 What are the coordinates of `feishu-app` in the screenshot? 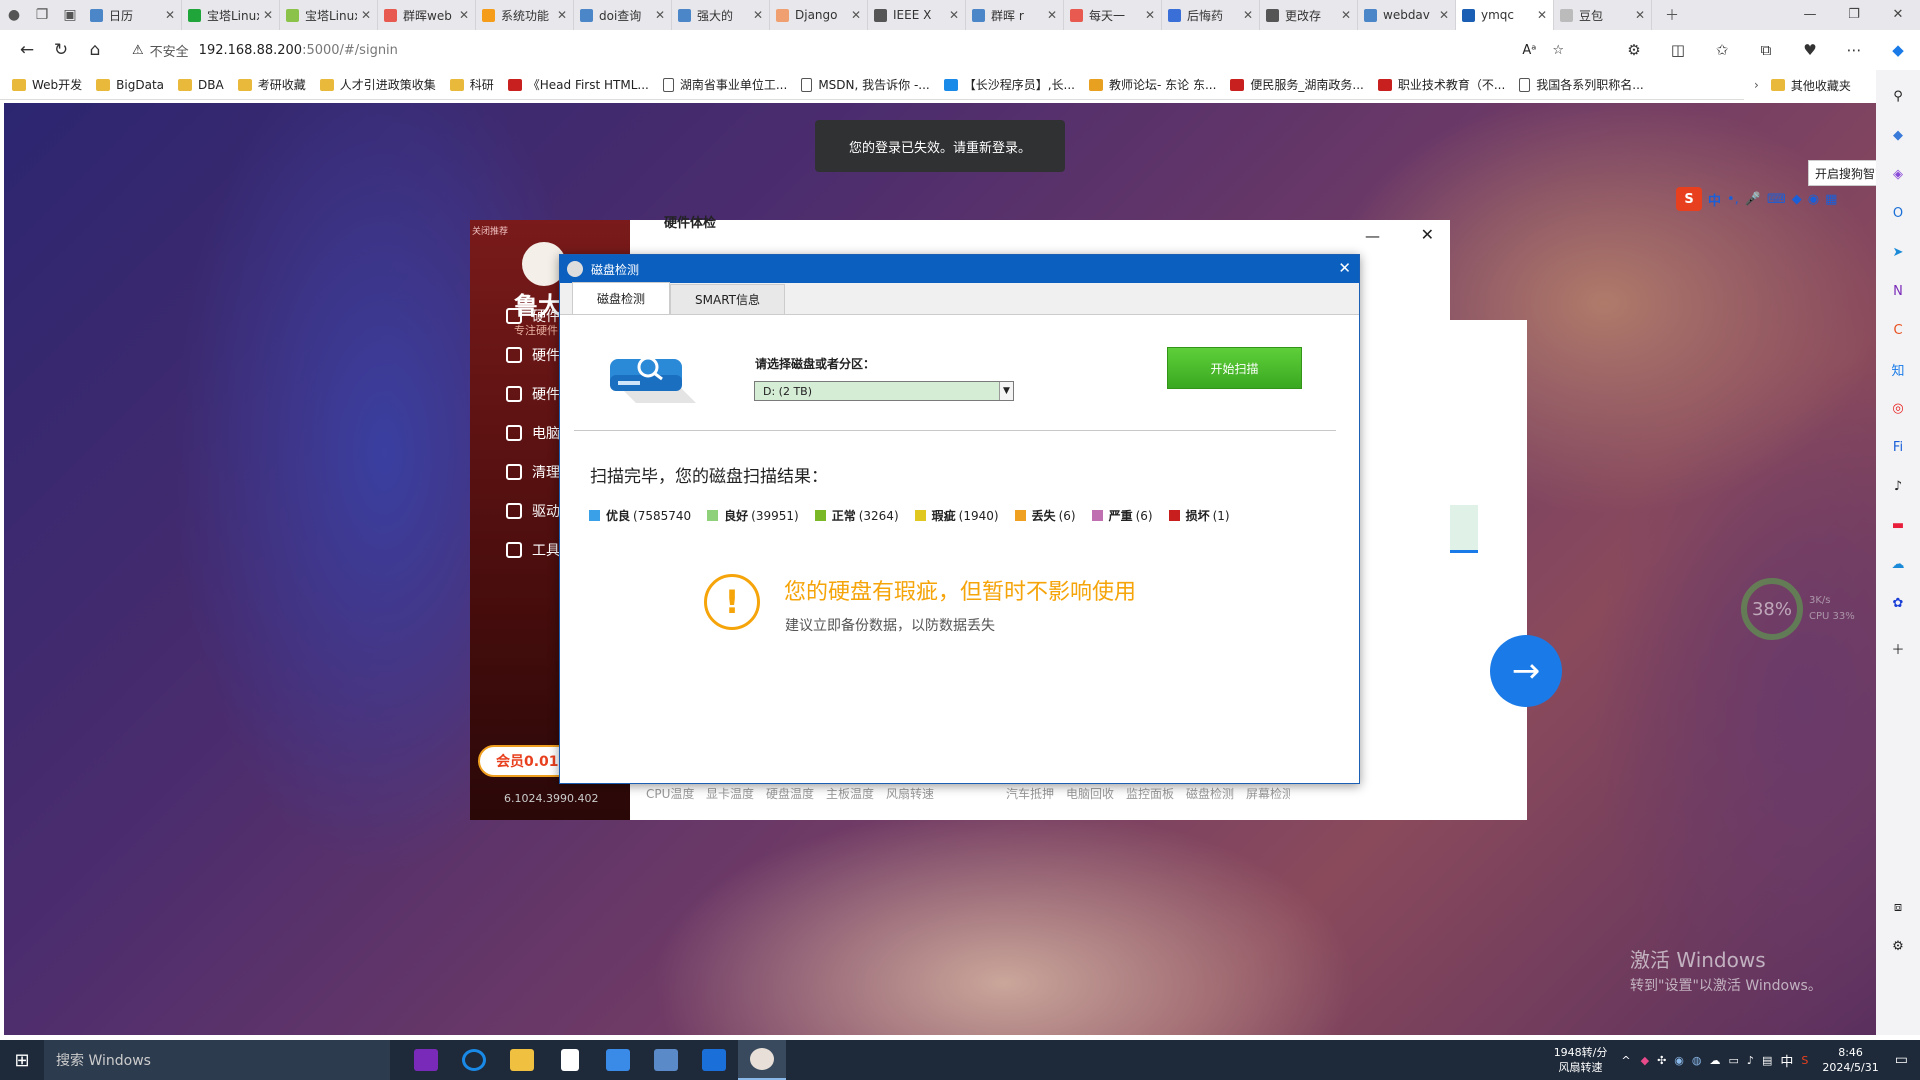 It's located at (618, 1060).